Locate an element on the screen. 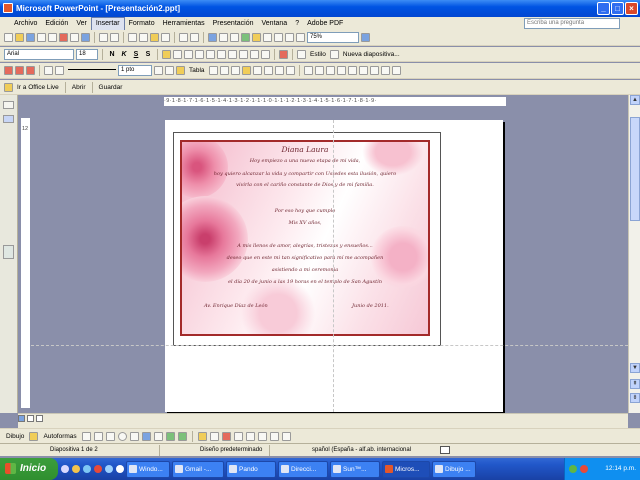 This screenshot has width=640, height=480. align-left-icon is located at coordinates (166, 54).